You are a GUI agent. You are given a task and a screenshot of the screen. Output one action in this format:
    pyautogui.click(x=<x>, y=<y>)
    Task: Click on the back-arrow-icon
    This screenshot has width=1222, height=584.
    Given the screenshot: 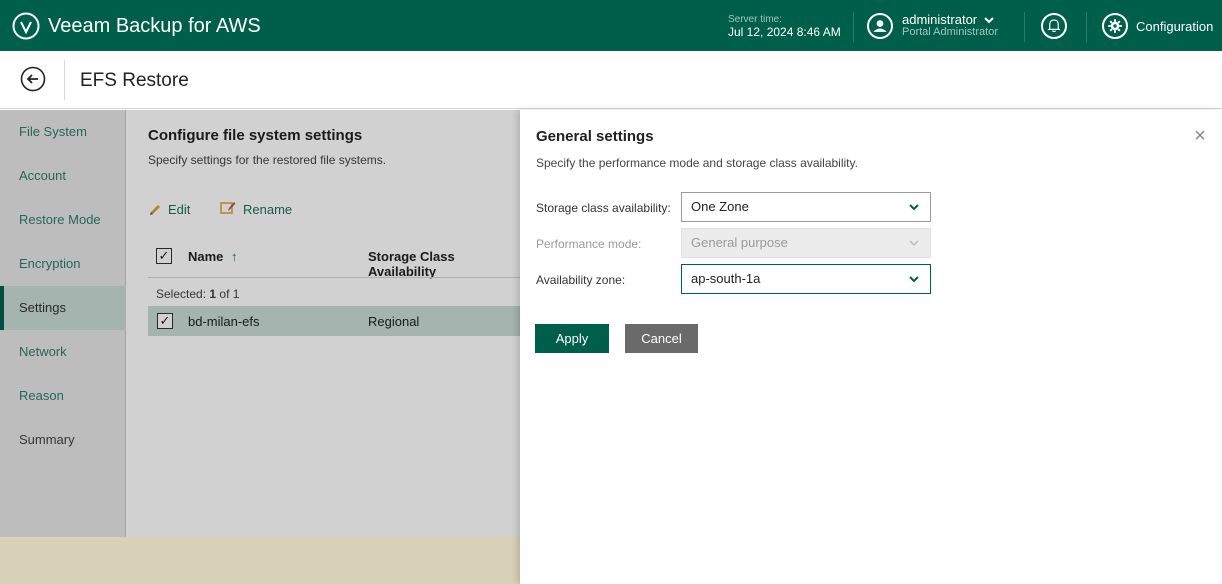 What is the action you would take?
    pyautogui.click(x=33, y=79)
    